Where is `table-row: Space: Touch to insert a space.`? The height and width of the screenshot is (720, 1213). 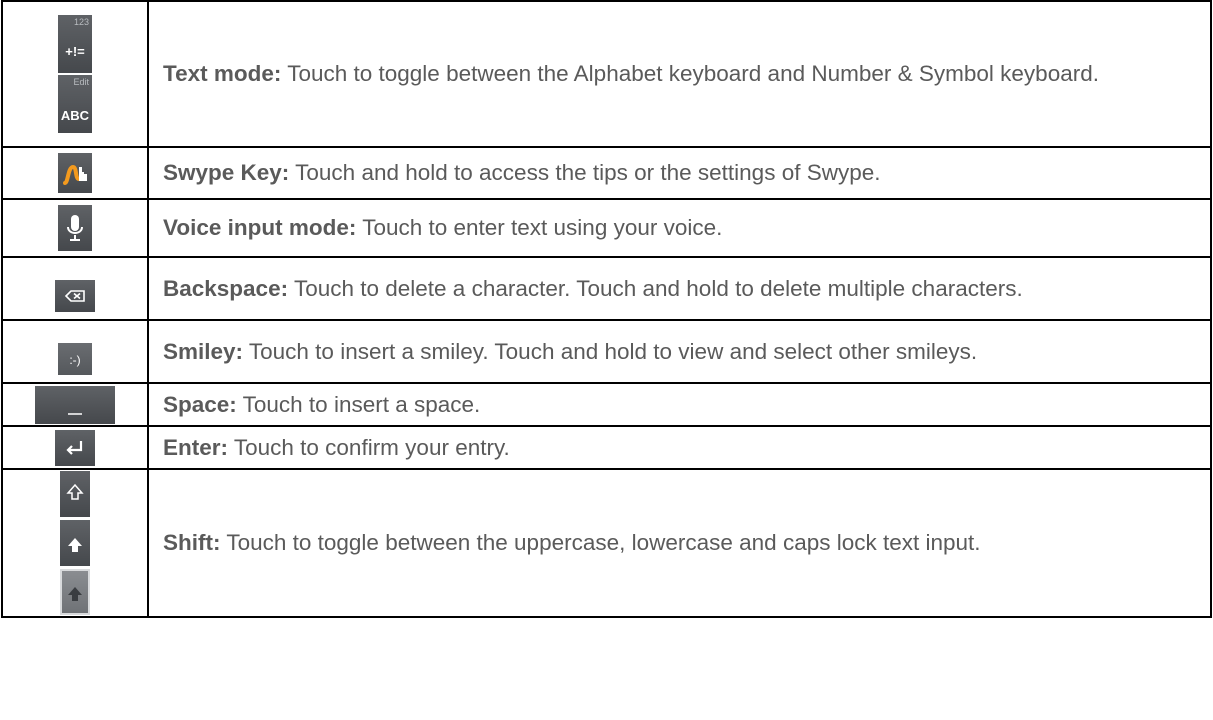 table-row: Space: Touch to insert a space. is located at coordinates (606, 404).